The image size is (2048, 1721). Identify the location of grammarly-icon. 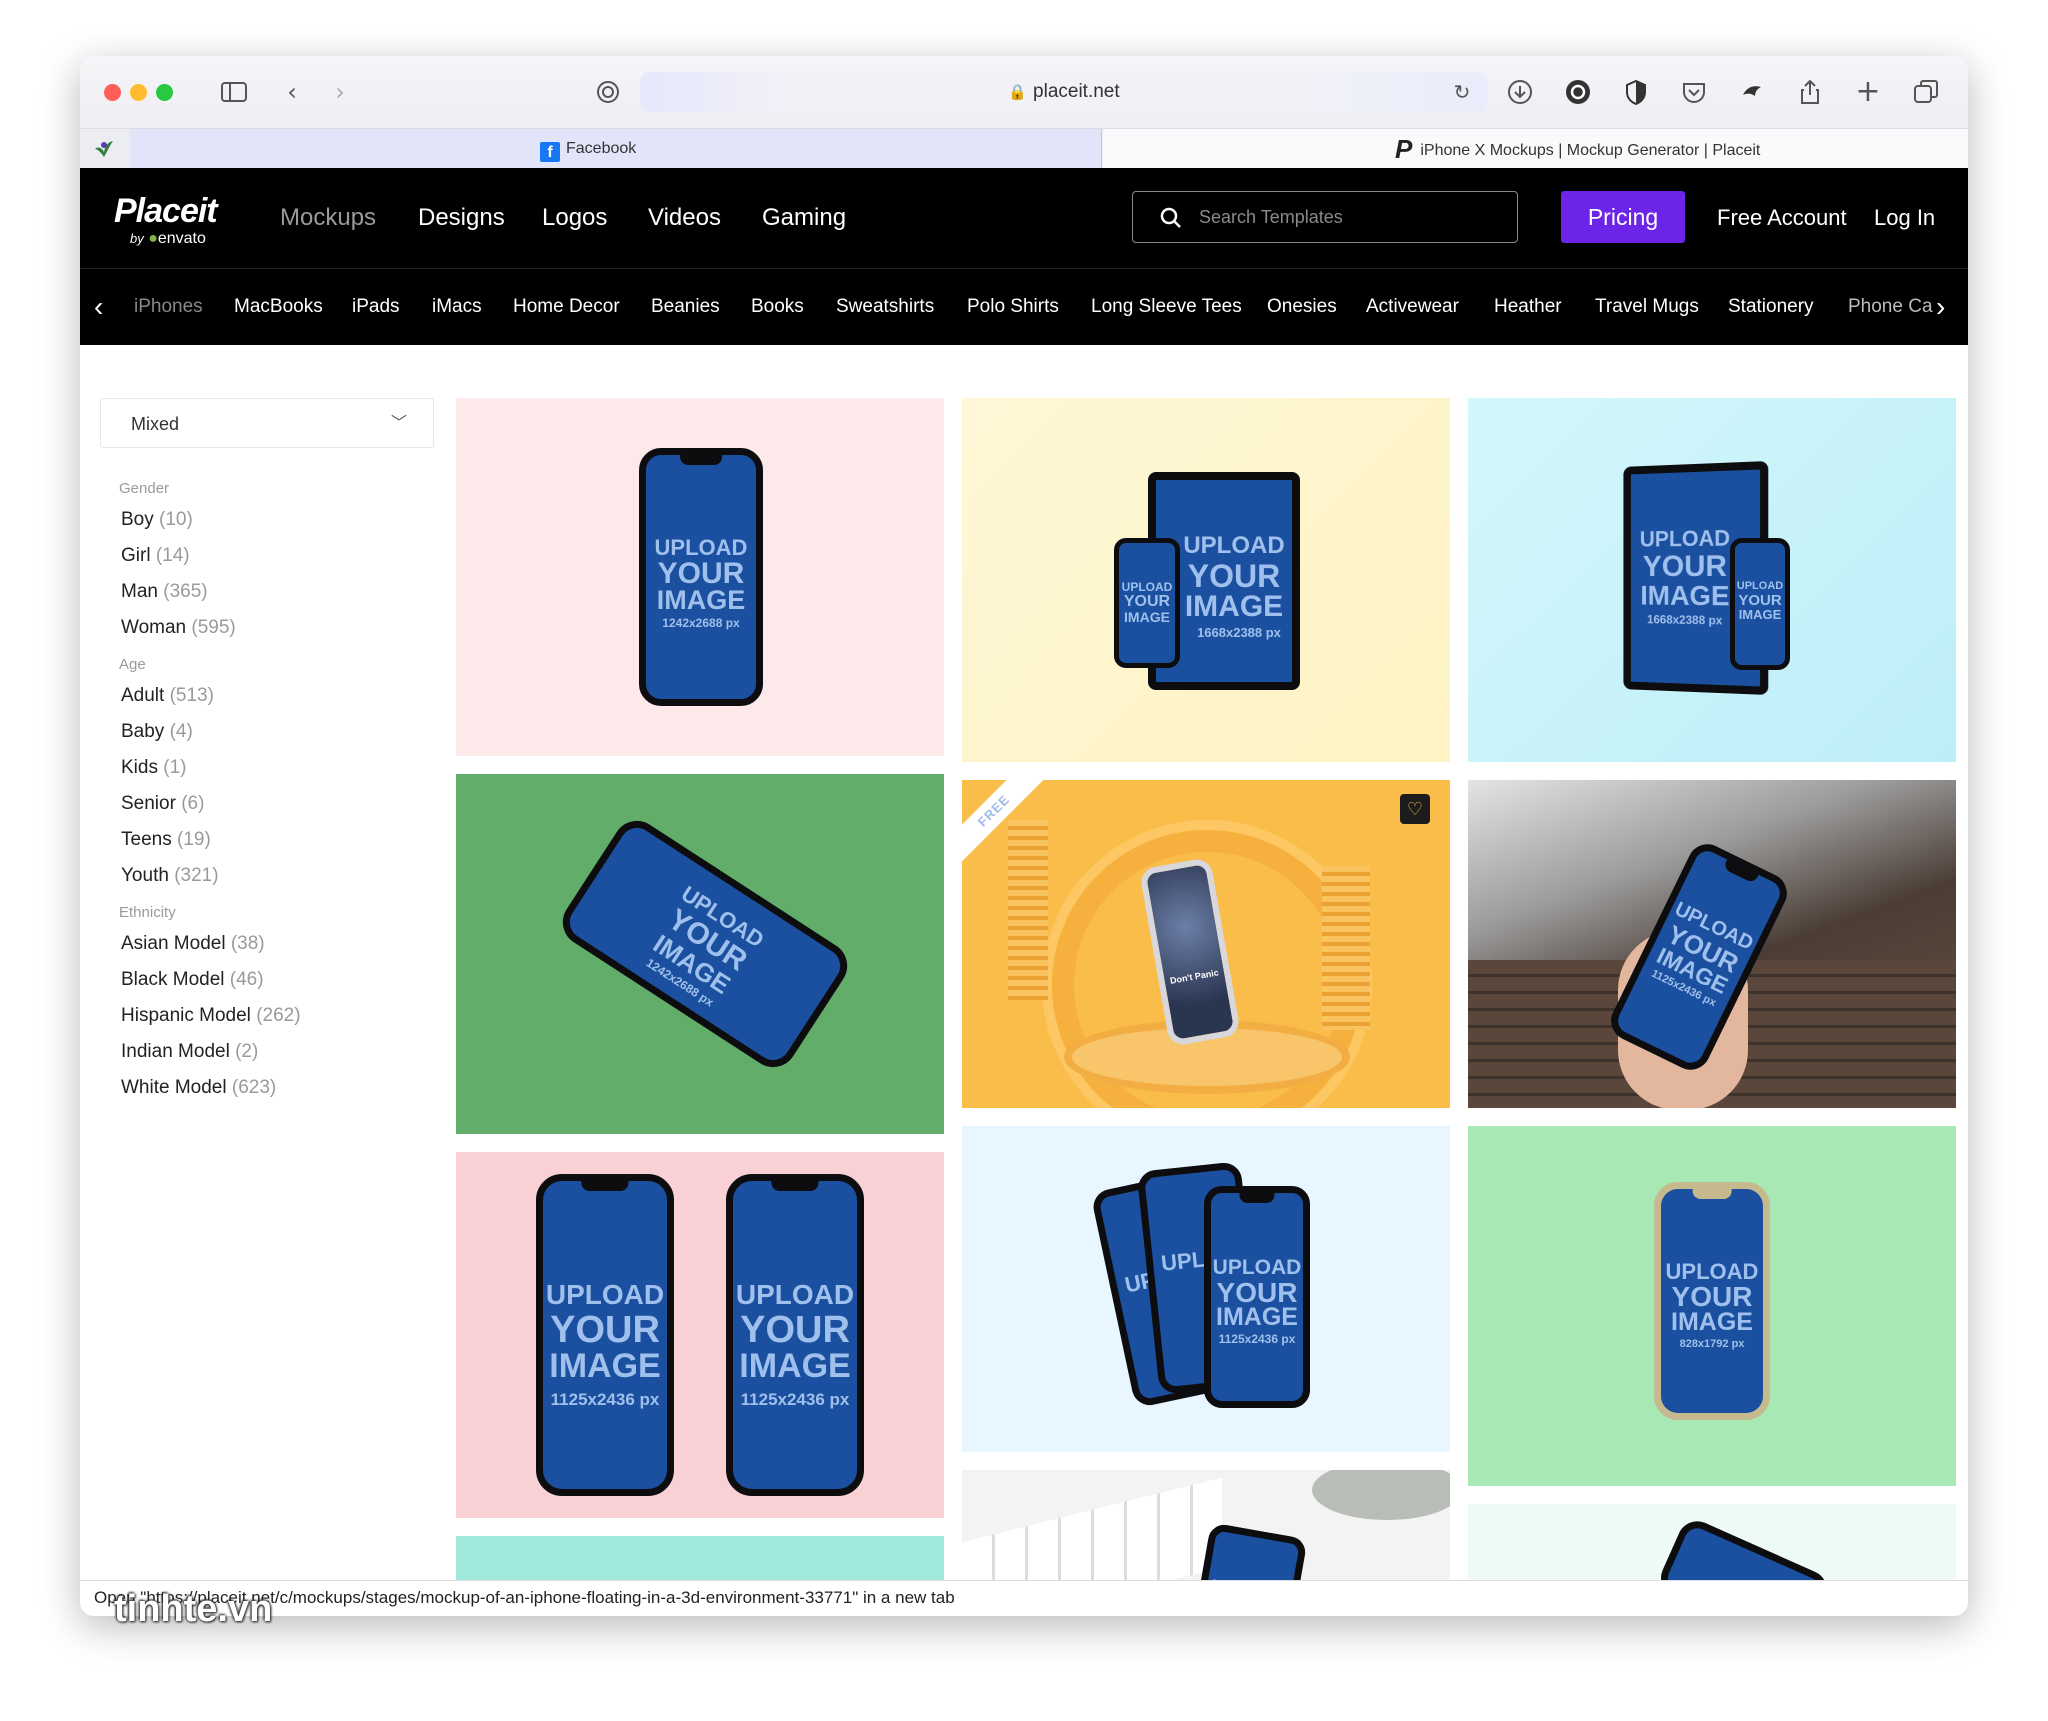
(1578, 92).